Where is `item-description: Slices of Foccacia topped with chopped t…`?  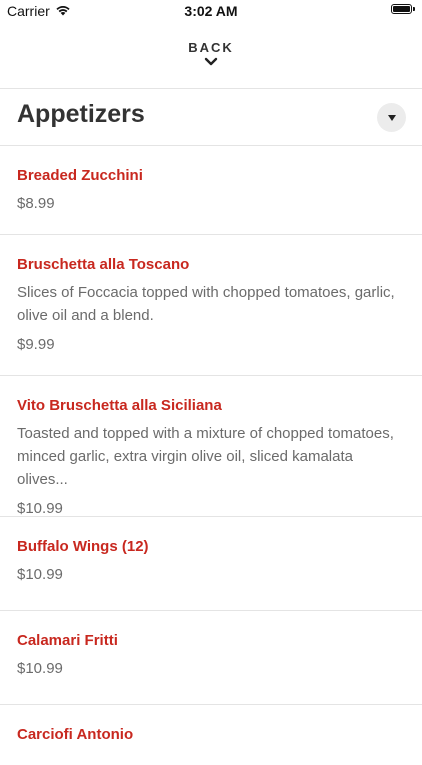 item-description: Slices of Foccacia topped with chopped t… is located at coordinates (206, 304).